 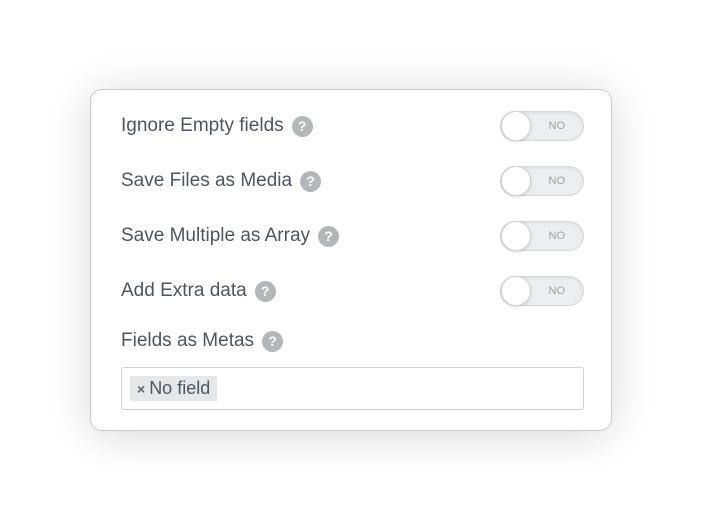 What do you see at coordinates (216, 235) in the screenshot?
I see `save-multiple-as-array-label: Save Multiple as Array` at bounding box center [216, 235].